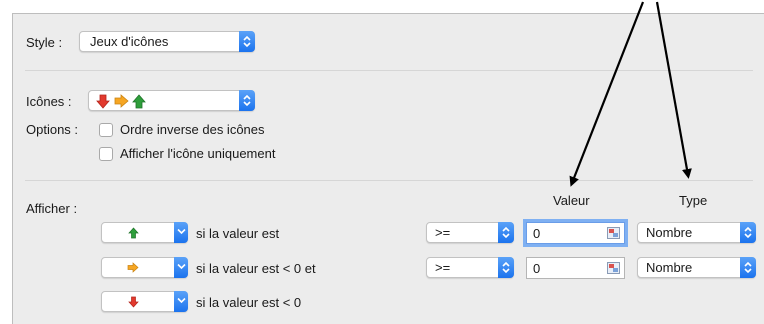 This screenshot has width=764, height=324. Describe the element at coordinates (607, 94) in the screenshot. I see `annotation-arrow-value` at that location.